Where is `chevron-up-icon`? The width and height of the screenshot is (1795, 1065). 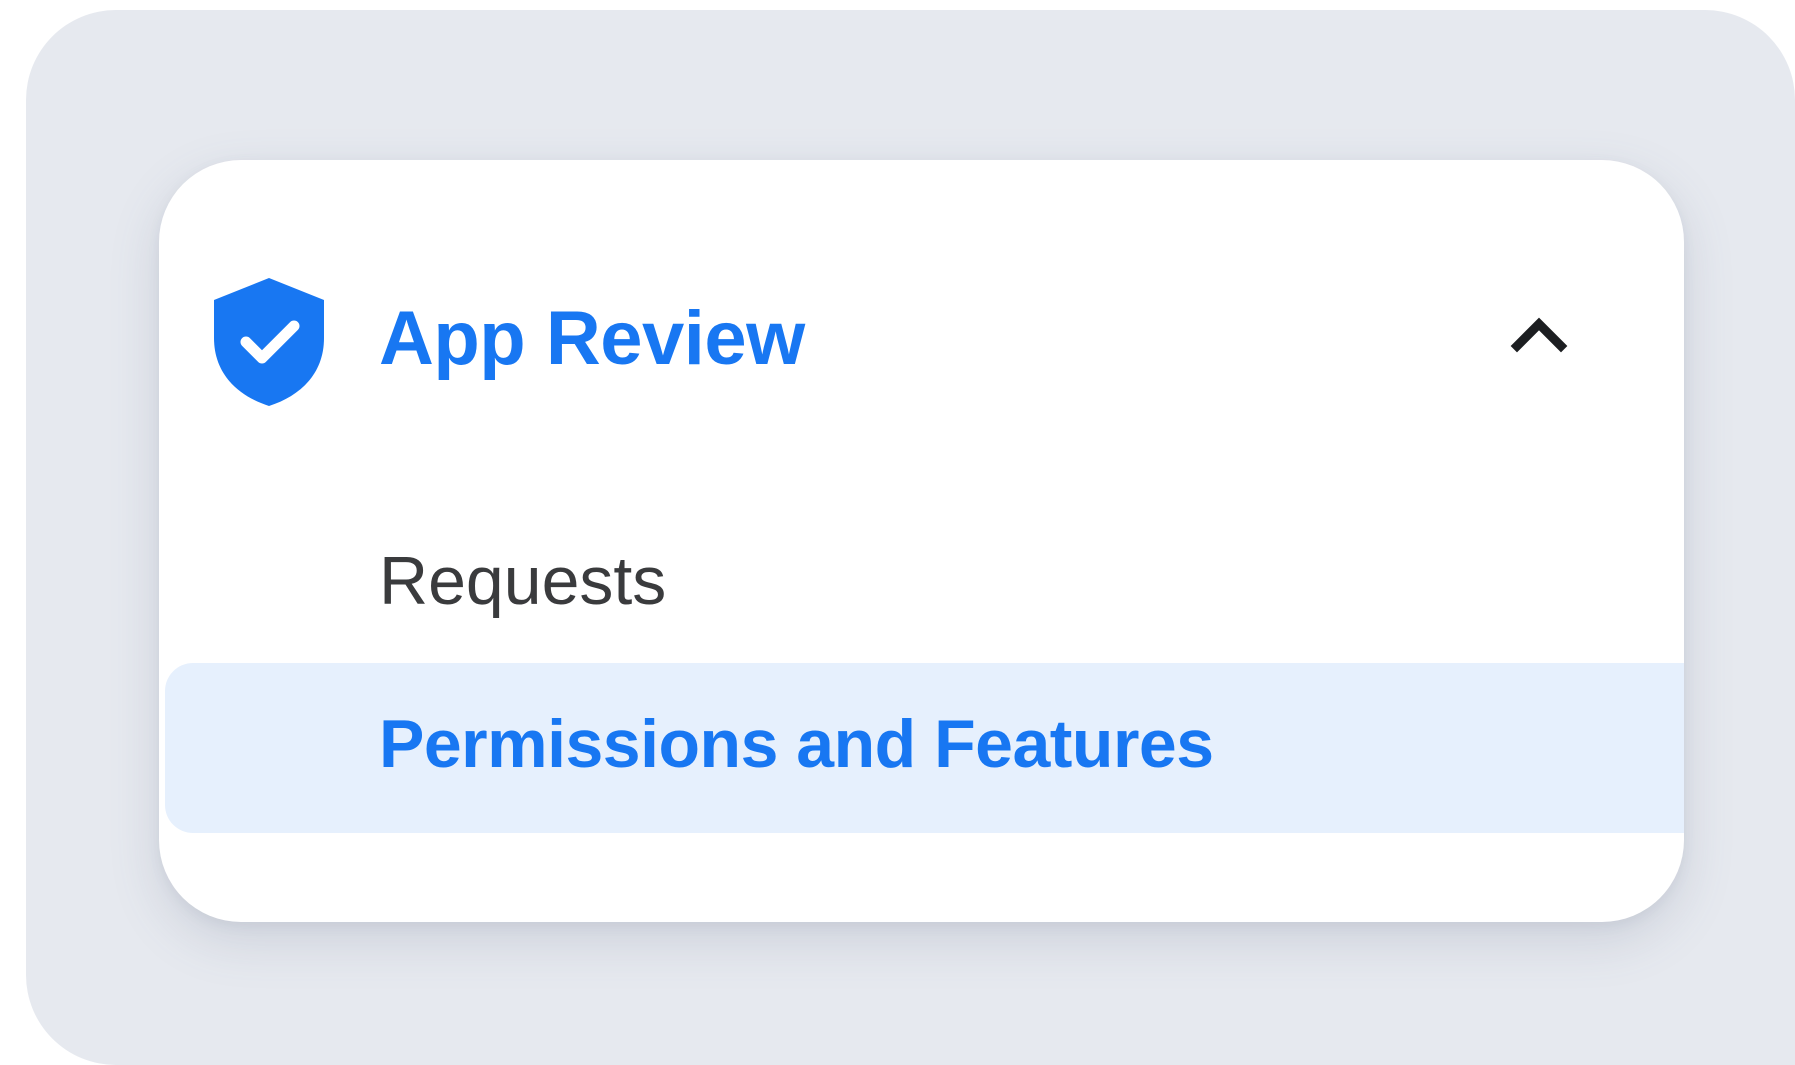
chevron-up-icon is located at coordinates (1539, 332).